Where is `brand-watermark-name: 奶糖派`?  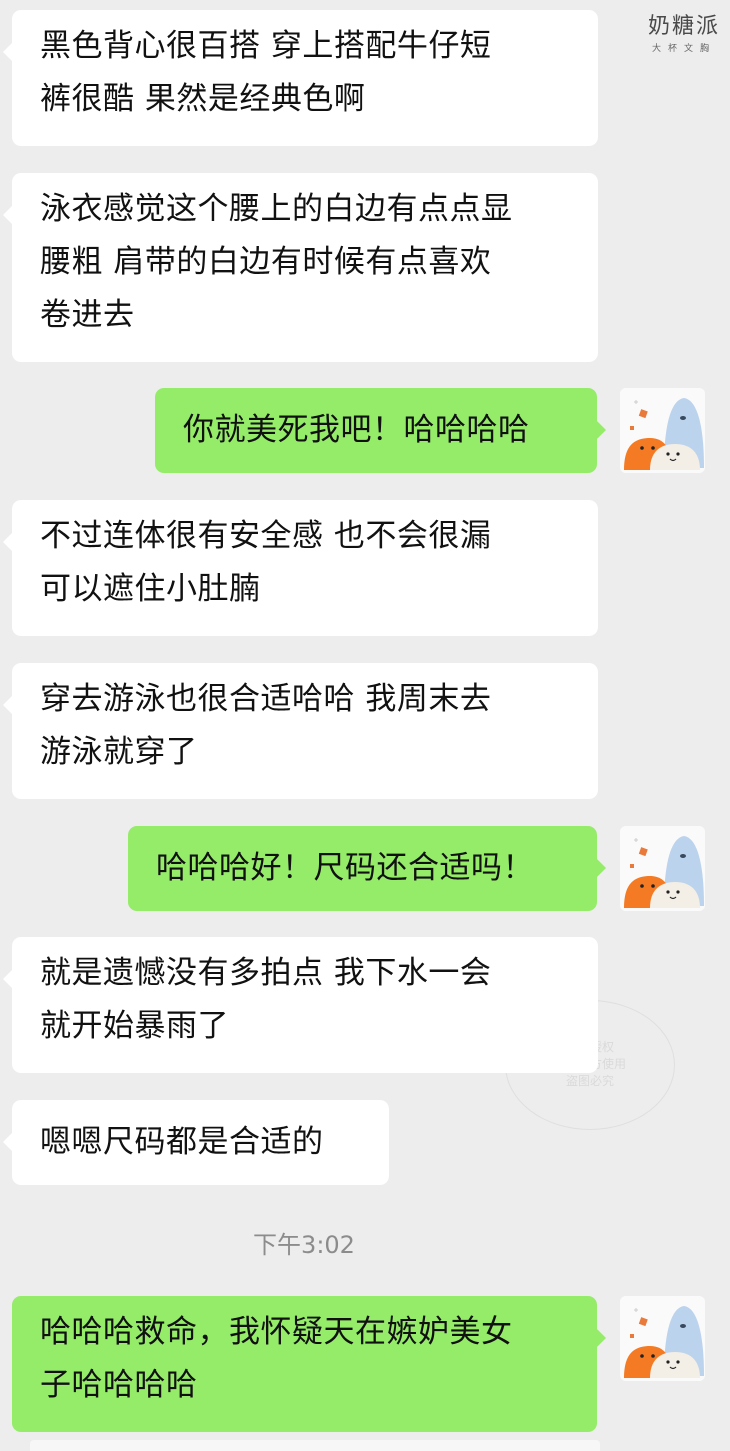 brand-watermark-name: 奶糖派 is located at coordinates (683, 26).